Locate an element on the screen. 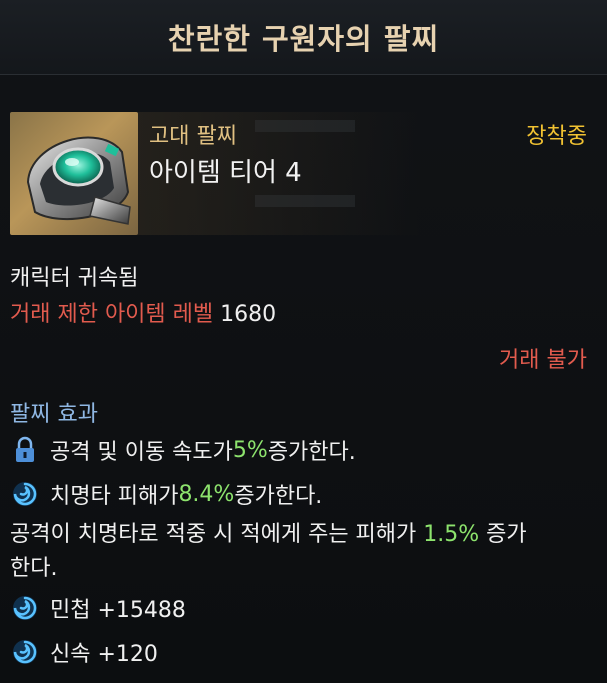  effect-text: 공격이 치명타로 적중 시 적에게 주는 피해가 is located at coordinates (217, 534).